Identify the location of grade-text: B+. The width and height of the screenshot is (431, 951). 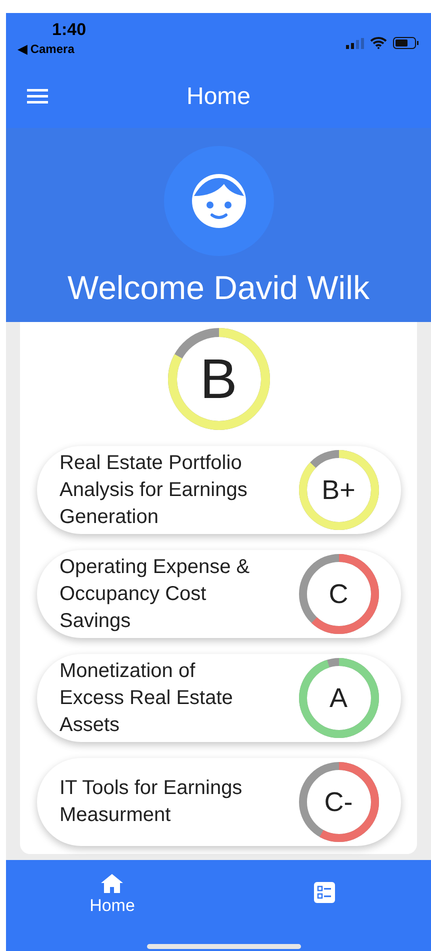
(339, 490).